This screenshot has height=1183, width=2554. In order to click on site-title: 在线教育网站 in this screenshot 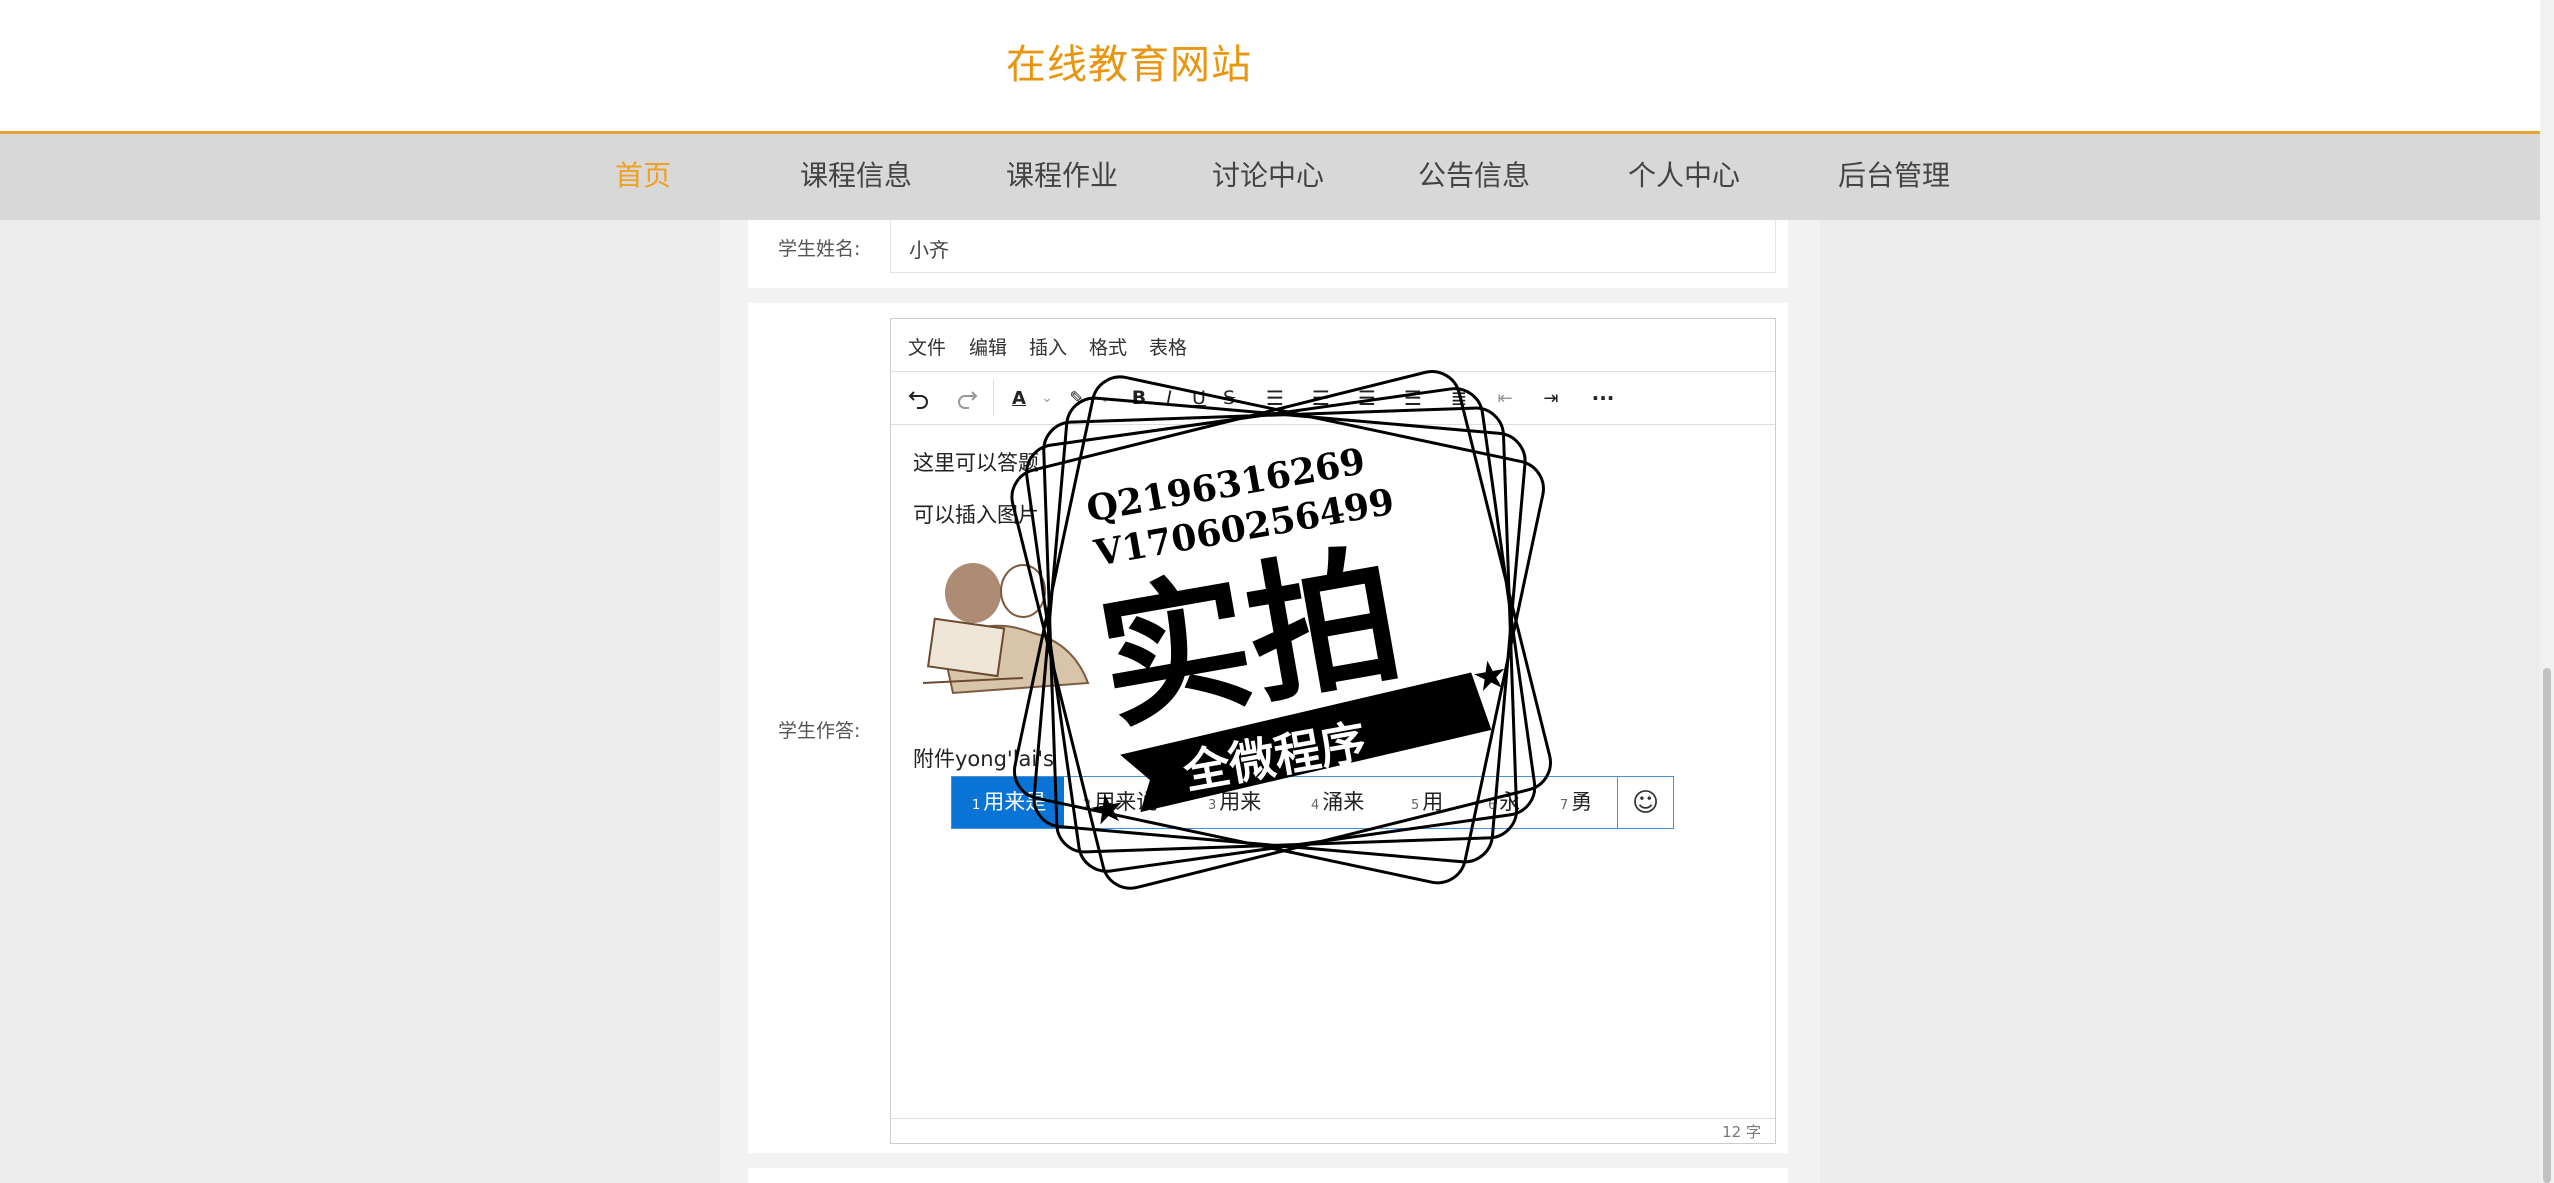, I will do `click(1129, 65)`.